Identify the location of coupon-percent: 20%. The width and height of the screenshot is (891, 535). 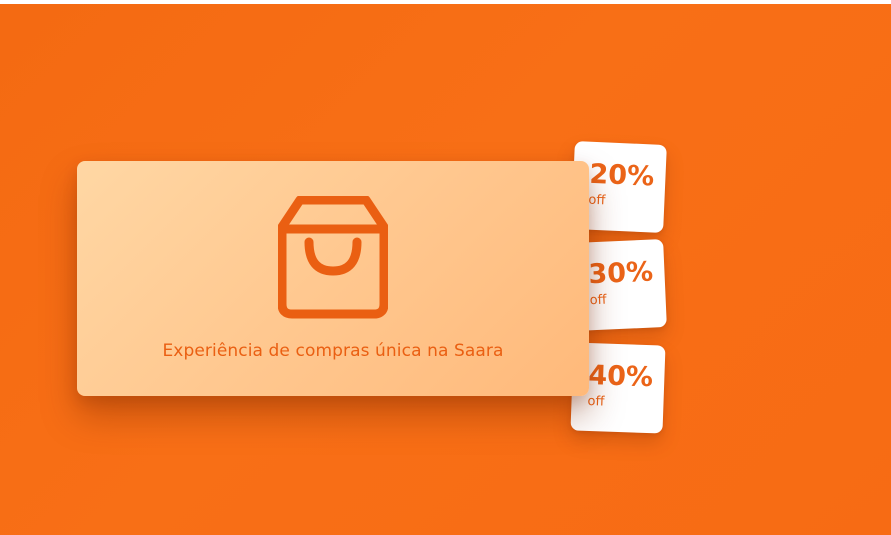
(621, 175).